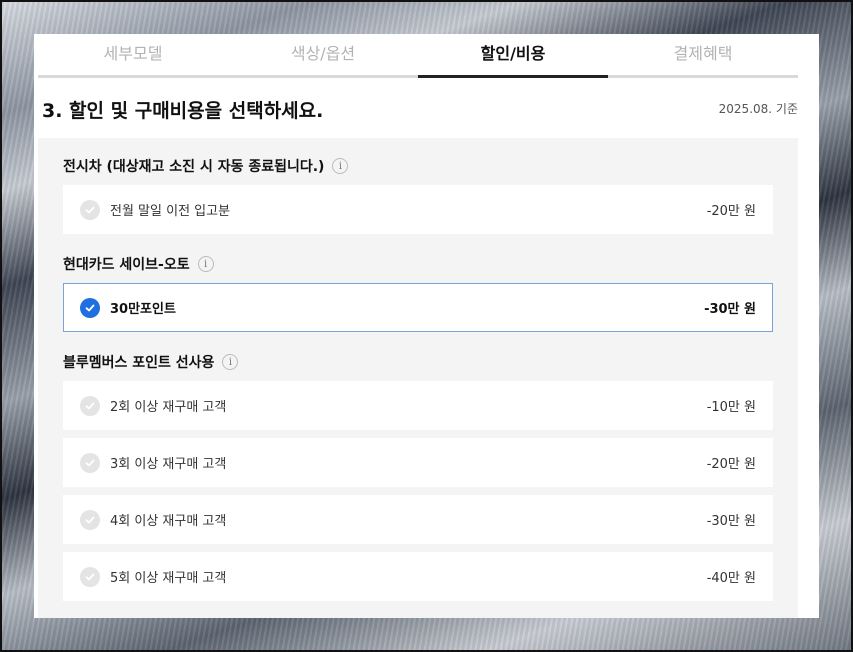 The height and width of the screenshot is (652, 853). Describe the element at coordinates (139, 363) in the screenshot. I see `group-title-text: 블루멤버스 포인트 선사용` at that location.